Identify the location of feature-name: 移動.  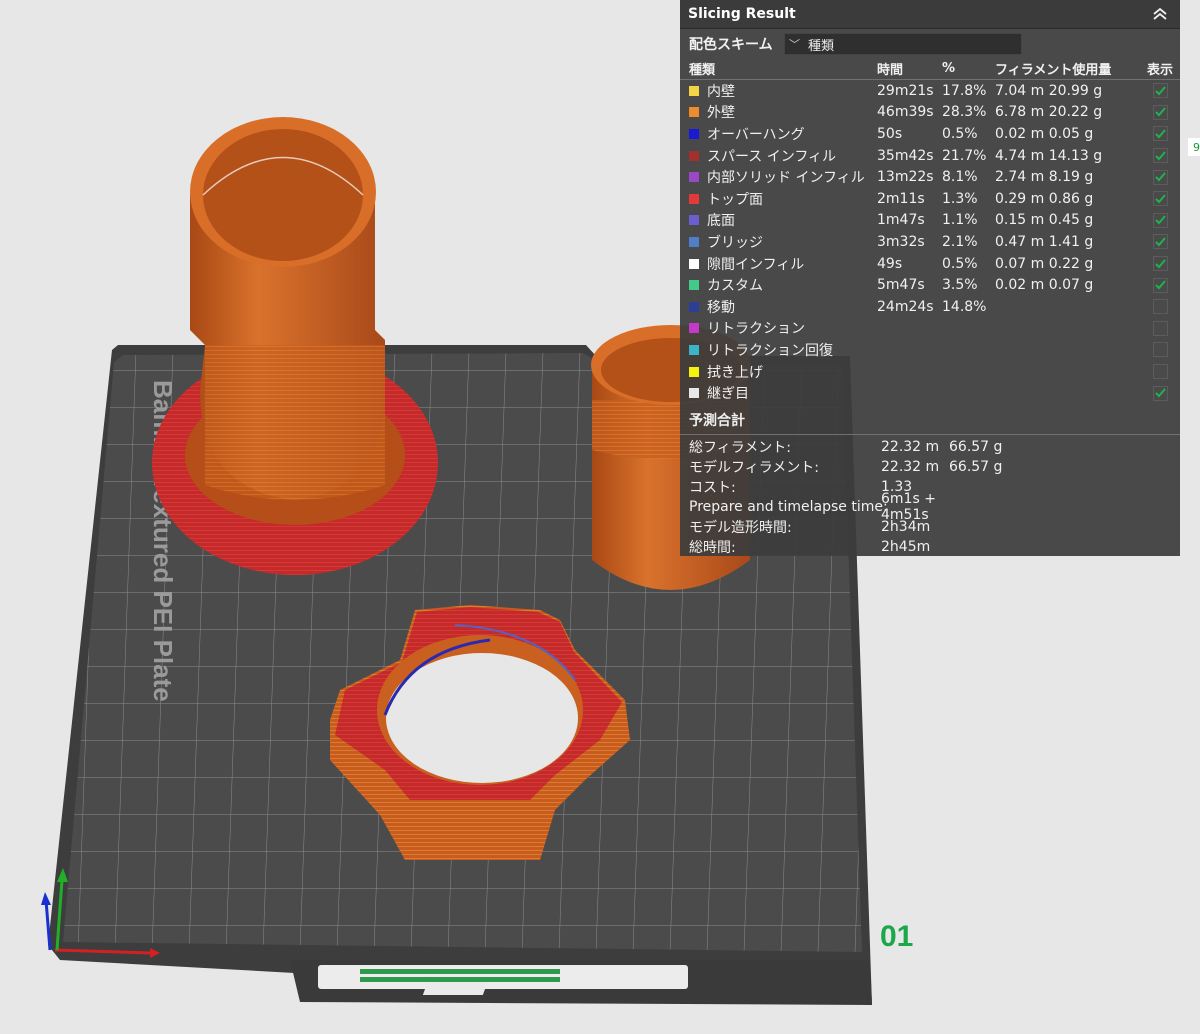
(721, 307).